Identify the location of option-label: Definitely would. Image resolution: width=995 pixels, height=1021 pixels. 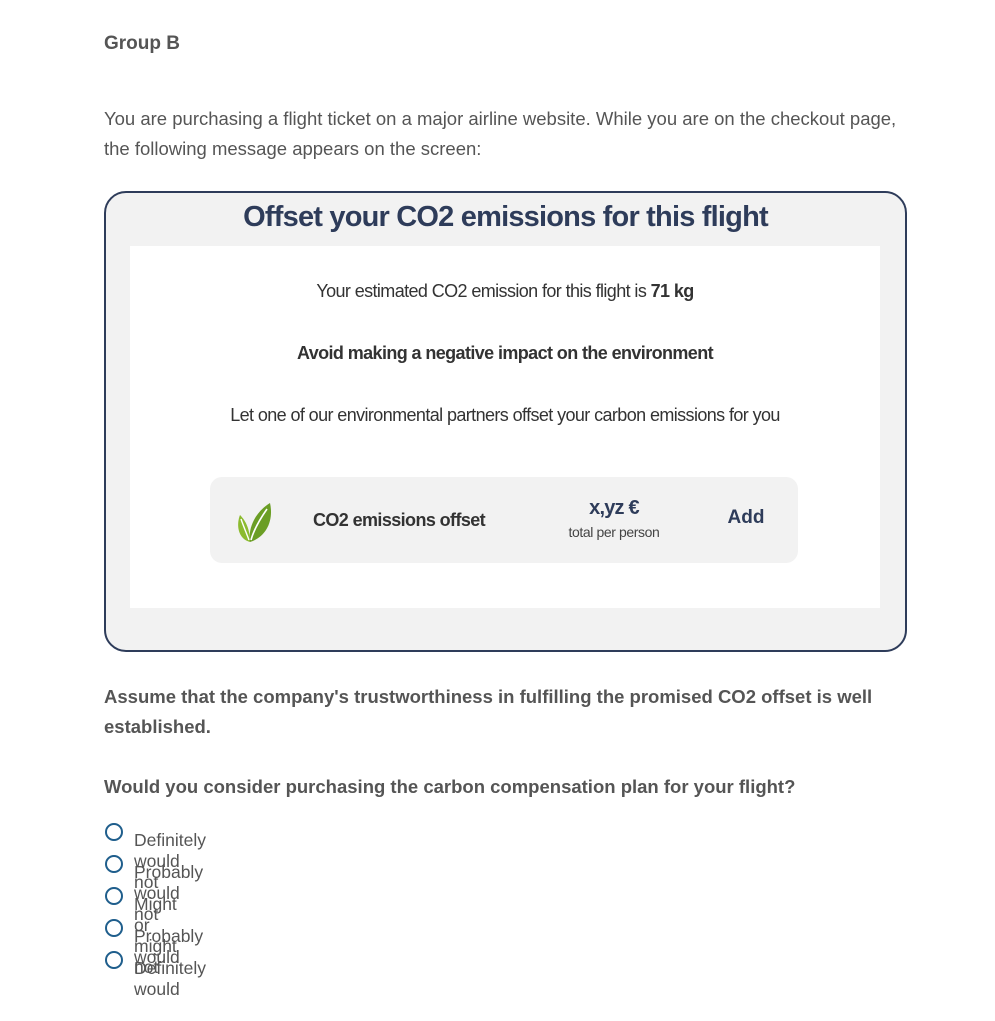
(170, 978).